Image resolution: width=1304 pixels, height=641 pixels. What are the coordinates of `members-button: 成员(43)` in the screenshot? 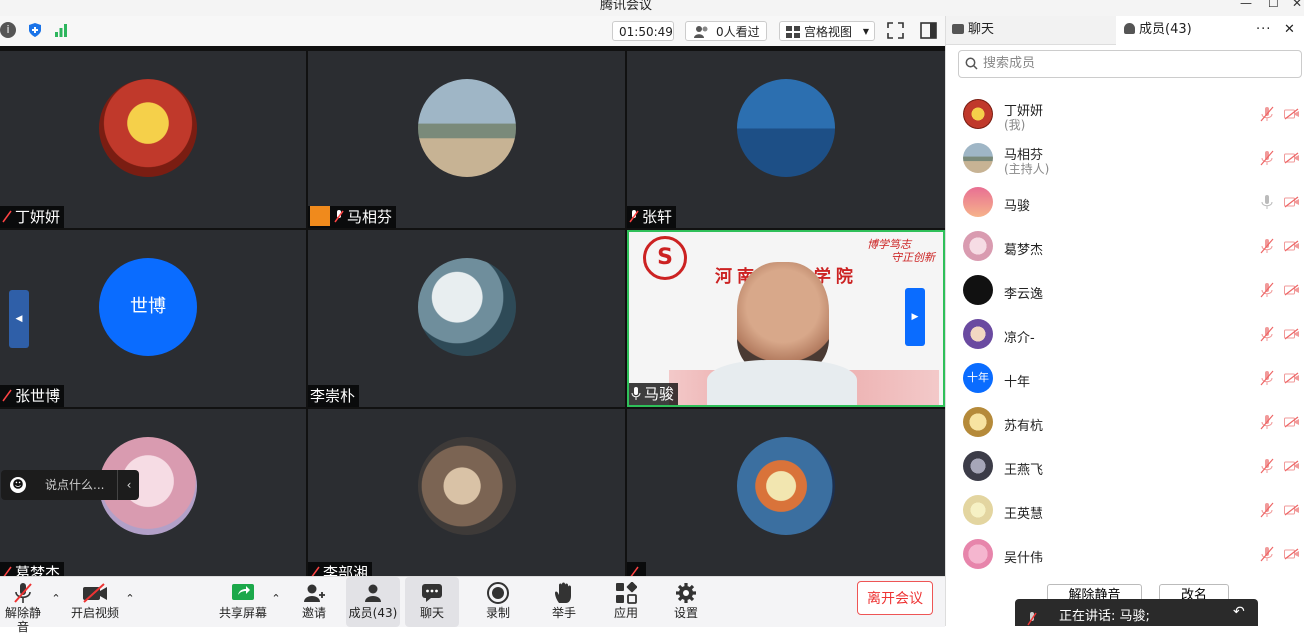 It's located at (373, 602).